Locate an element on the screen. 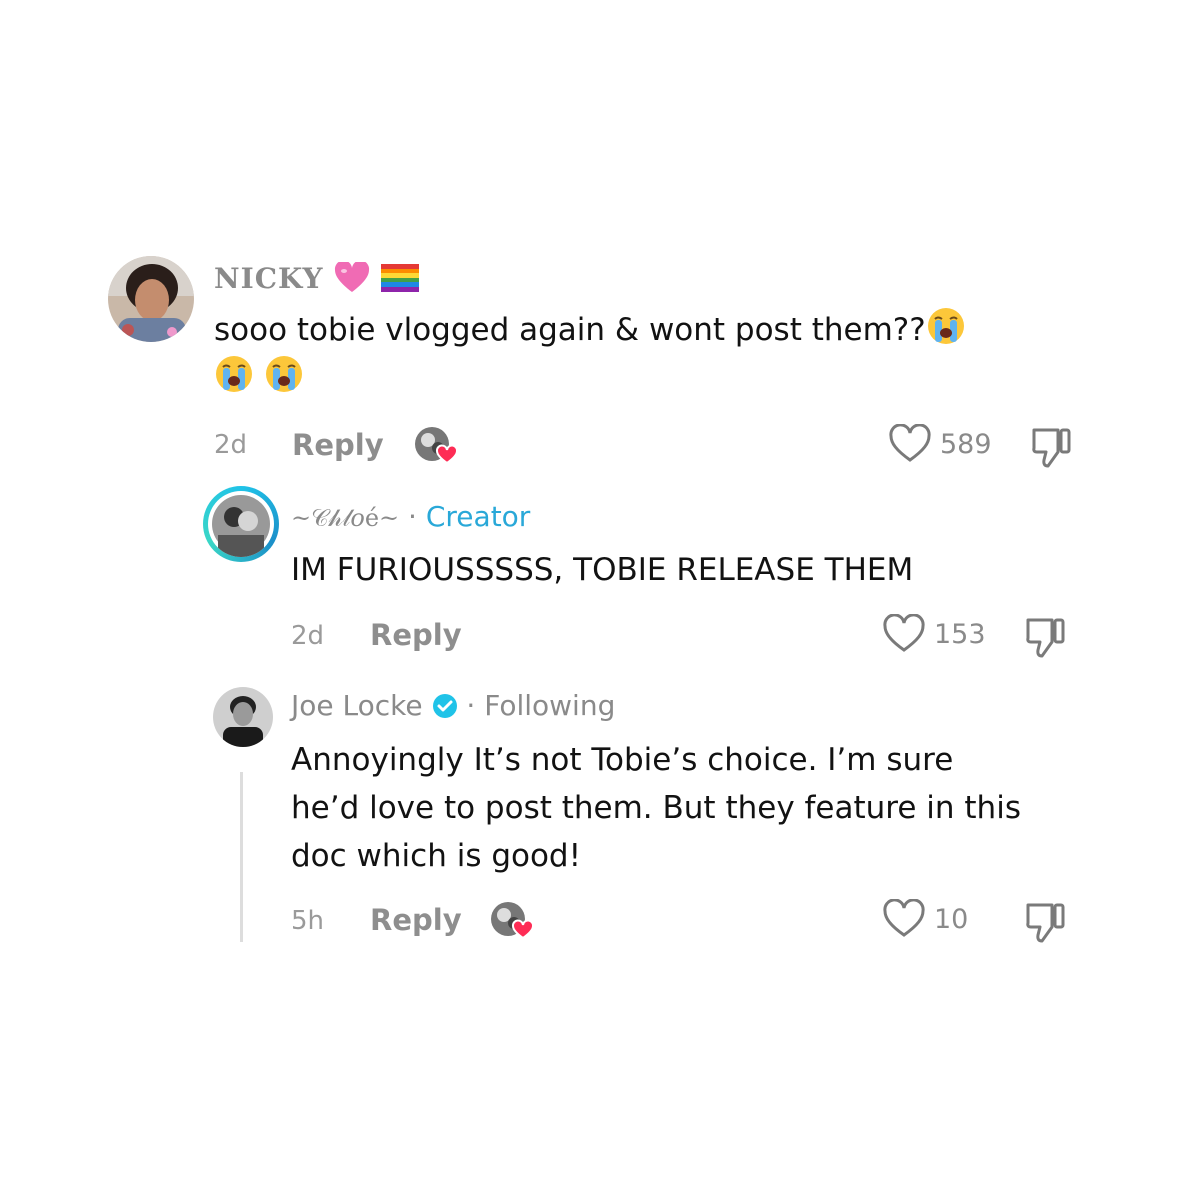  username-row: Joe Locke · Following is located at coordinates (453, 705).